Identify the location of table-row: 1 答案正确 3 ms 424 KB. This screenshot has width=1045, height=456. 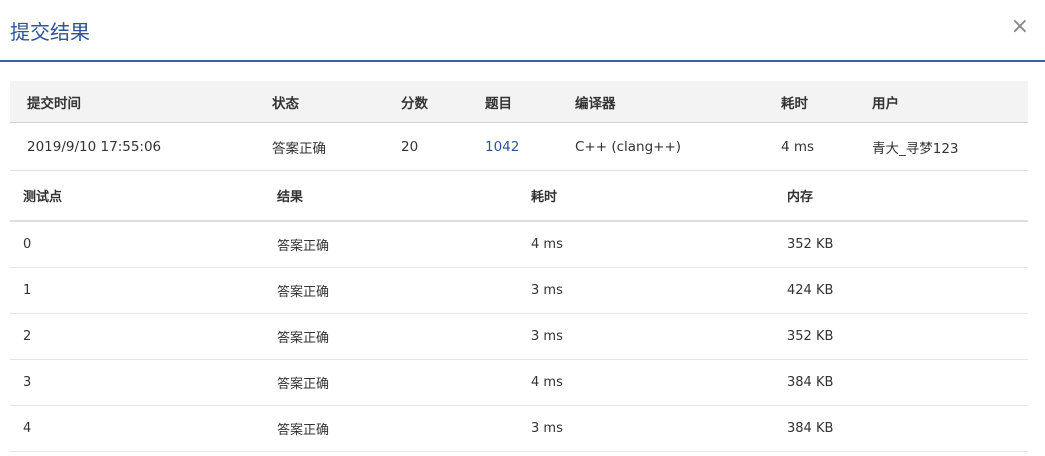
(519, 290).